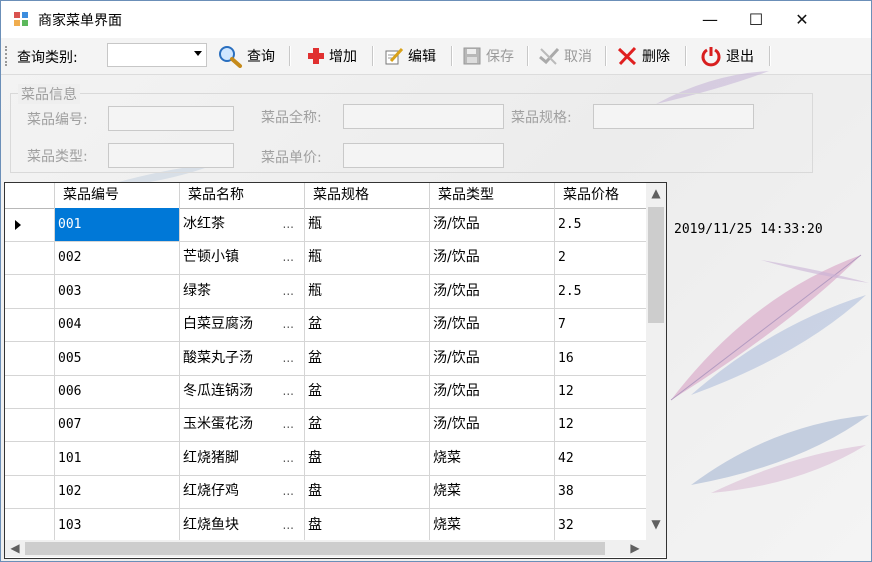 Image resolution: width=872 pixels, height=562 pixels. I want to click on table-row: 003 绿茶... 瓶汤/饮品 2.5, so click(325, 291).